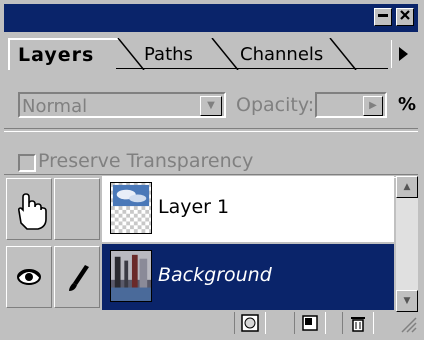 The width and height of the screenshot is (424, 340). Describe the element at coordinates (373, 106) in the screenshot. I see `triangle-right-icon: ▶` at that location.